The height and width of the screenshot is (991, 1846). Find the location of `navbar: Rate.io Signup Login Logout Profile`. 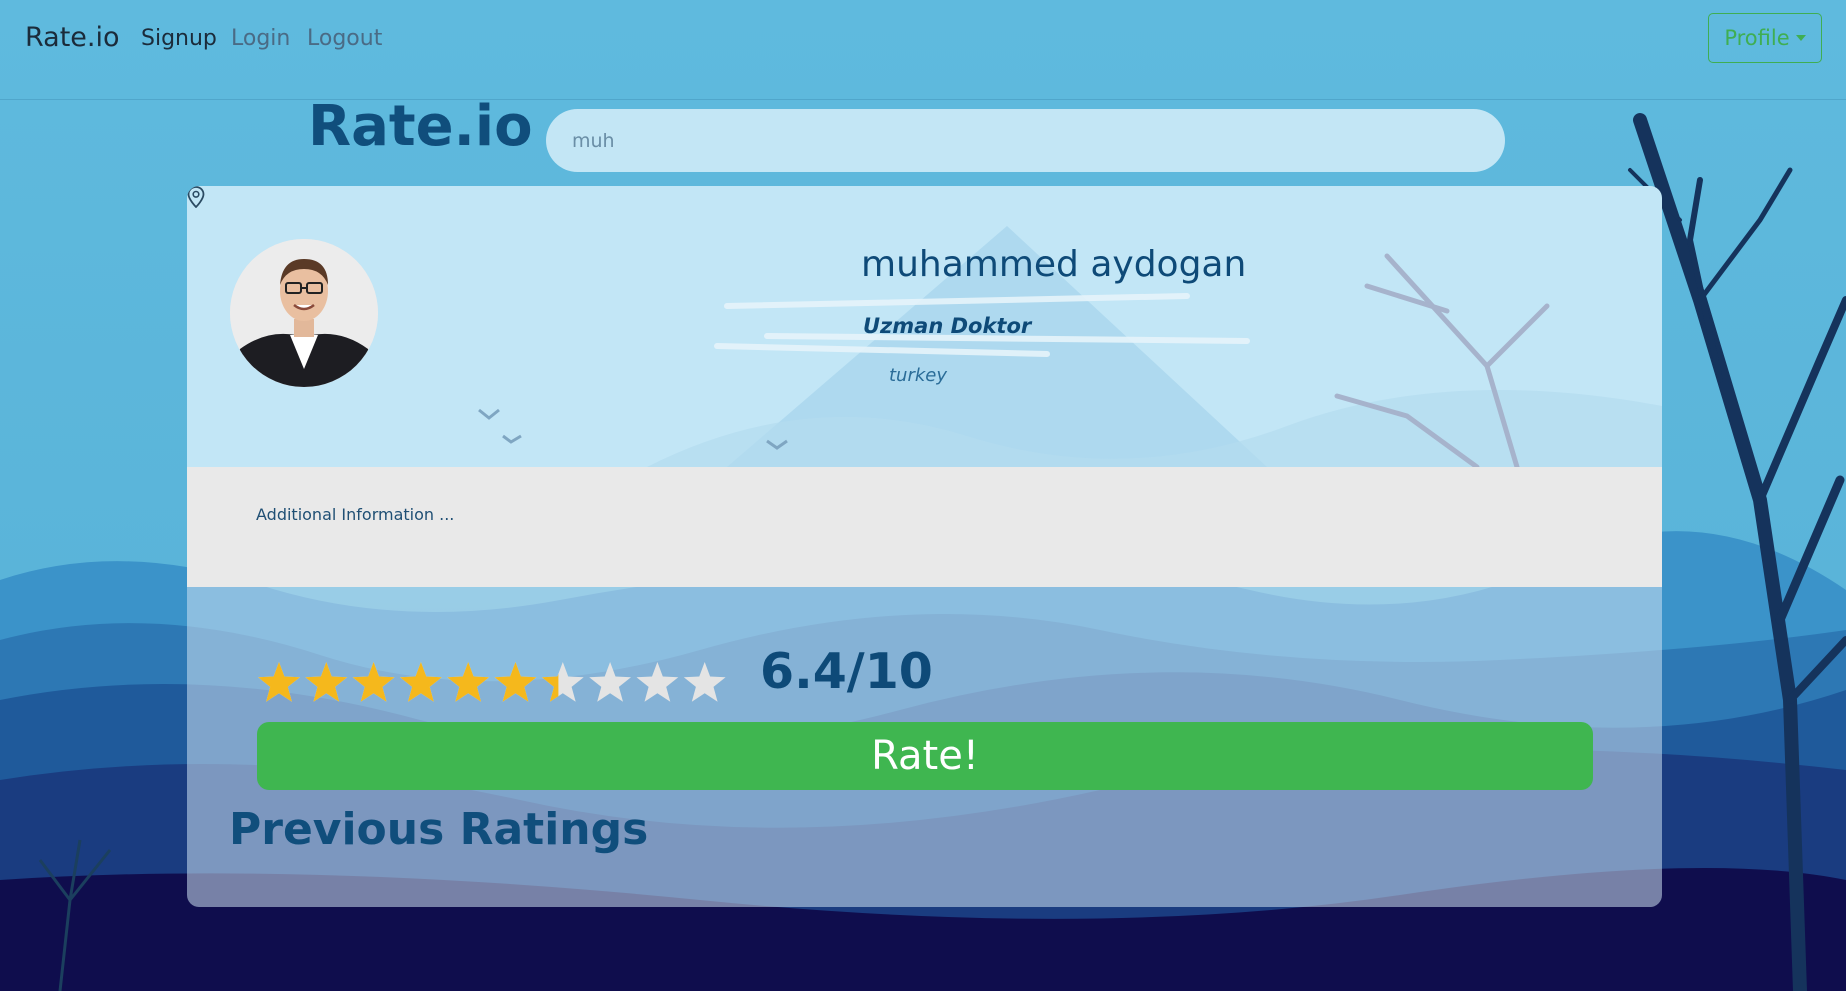

navbar: Rate.io Signup Login Logout Profile is located at coordinates (923, 50).